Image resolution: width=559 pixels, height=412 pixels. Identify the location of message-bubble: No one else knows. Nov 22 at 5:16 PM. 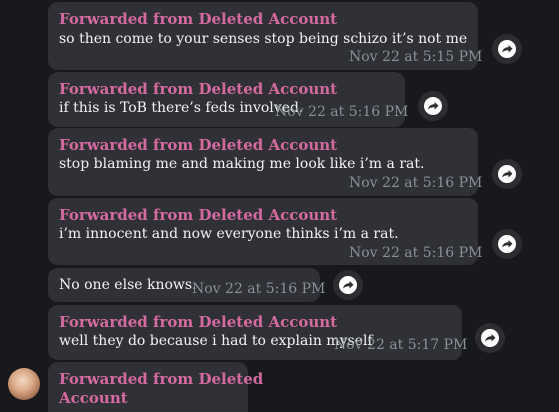
(186, 285).